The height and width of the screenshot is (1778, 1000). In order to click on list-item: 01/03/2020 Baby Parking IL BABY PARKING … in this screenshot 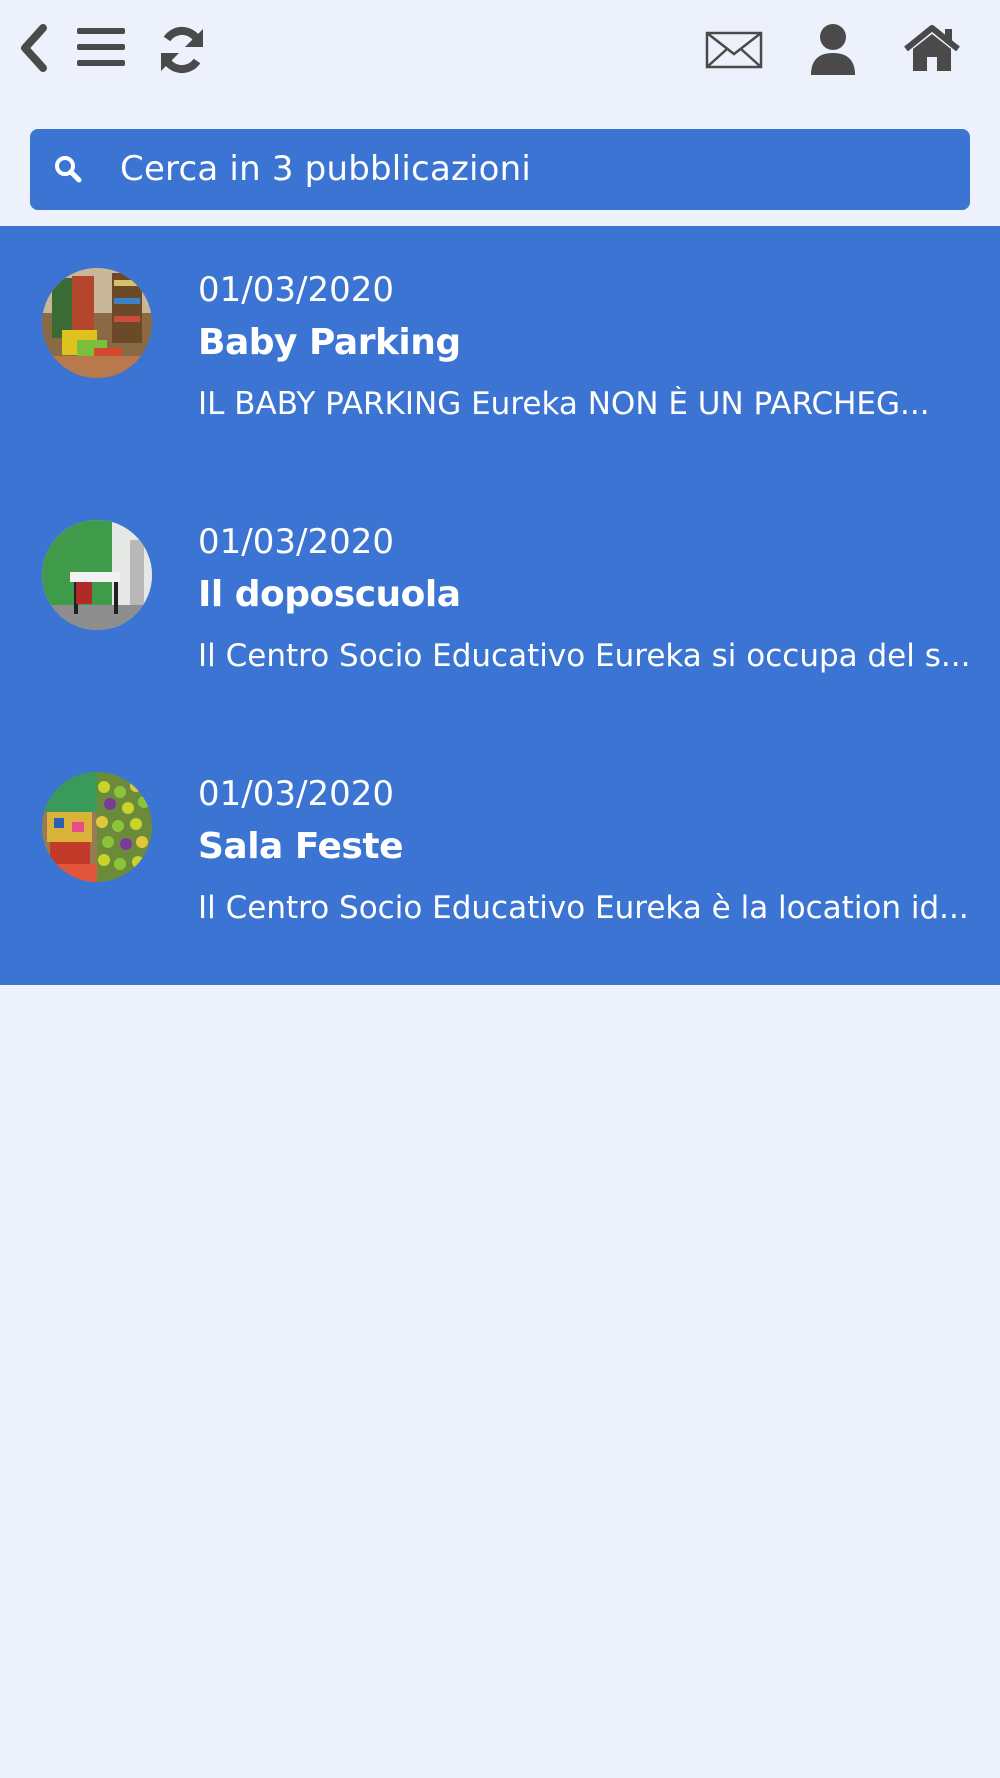, I will do `click(500, 352)`.